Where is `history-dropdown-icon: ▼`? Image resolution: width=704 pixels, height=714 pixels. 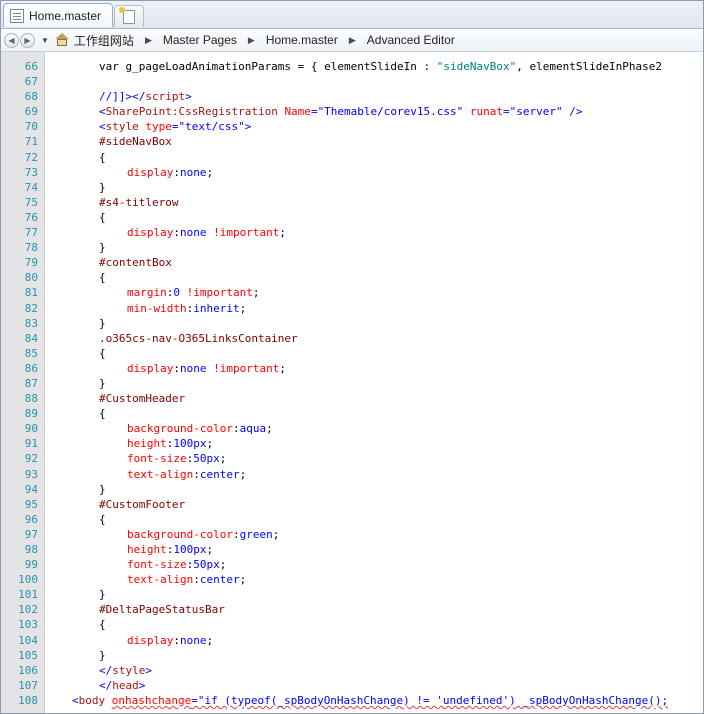 history-dropdown-icon: ▼ is located at coordinates (45, 40).